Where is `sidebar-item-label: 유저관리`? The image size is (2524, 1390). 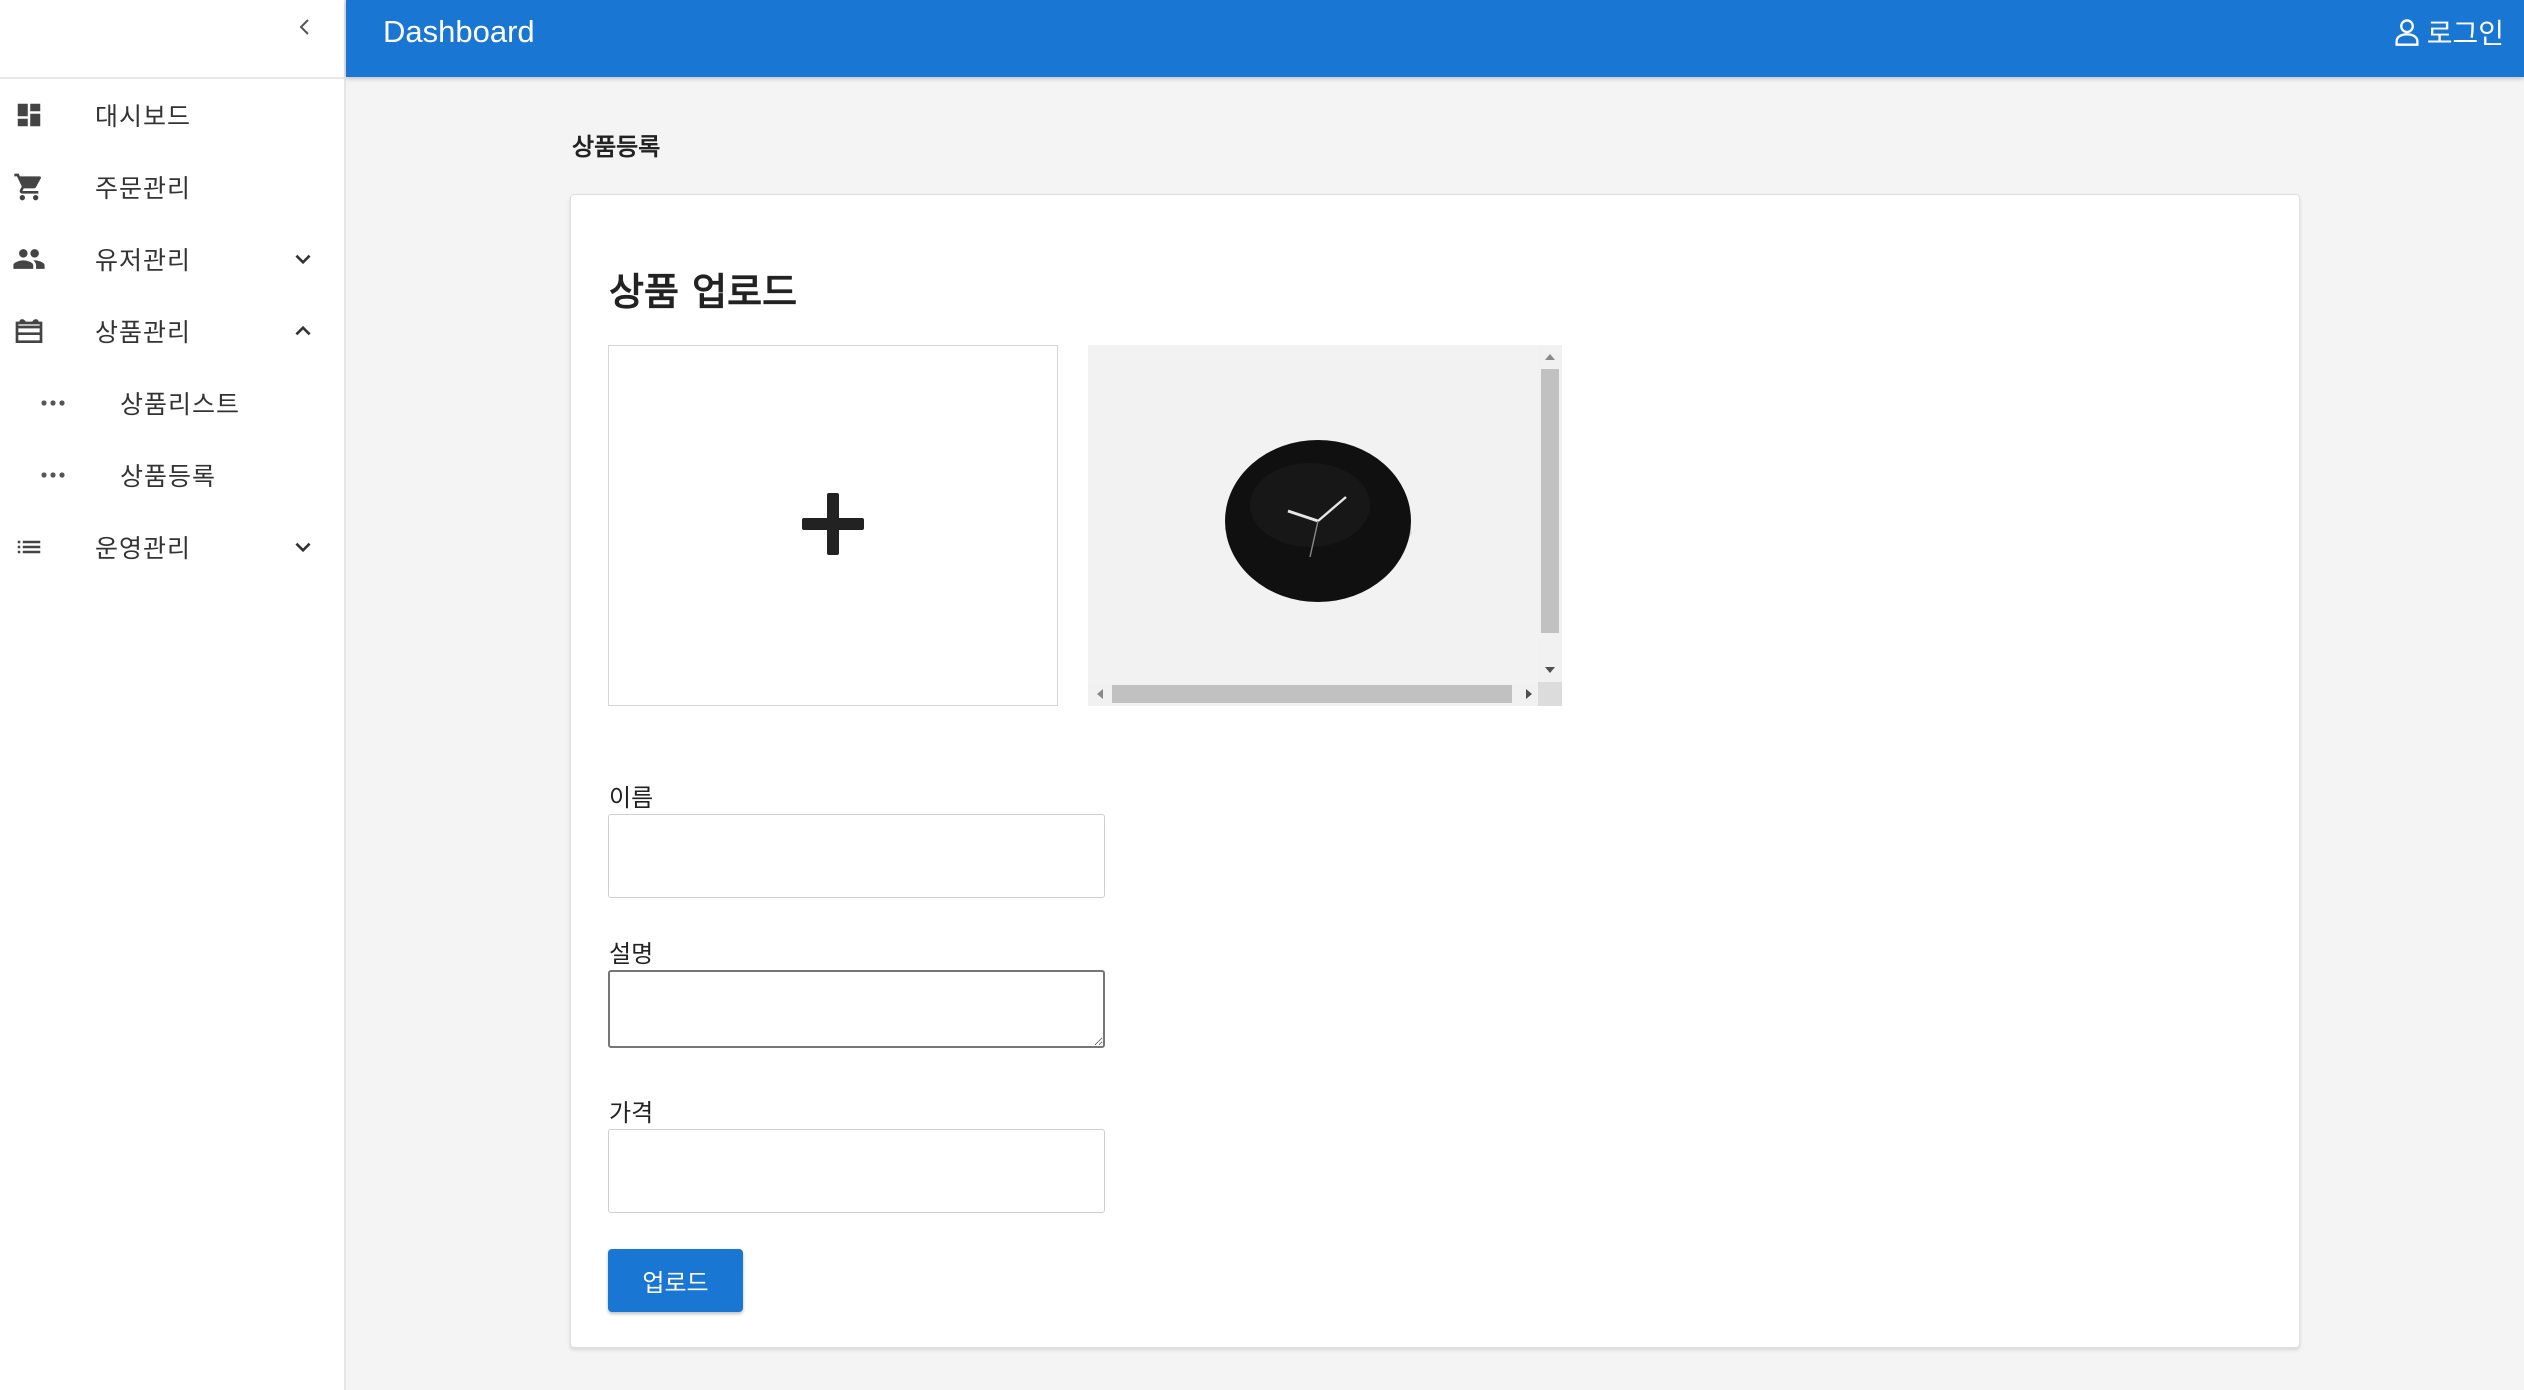 sidebar-item-label: 유저관리 is located at coordinates (143, 260).